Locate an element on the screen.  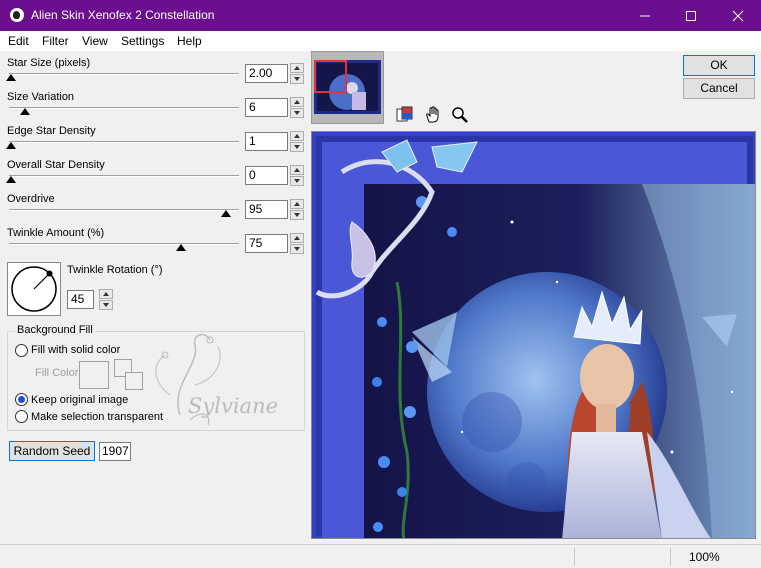
slider-label: Overall Star Density is located at coordinates (56, 165).